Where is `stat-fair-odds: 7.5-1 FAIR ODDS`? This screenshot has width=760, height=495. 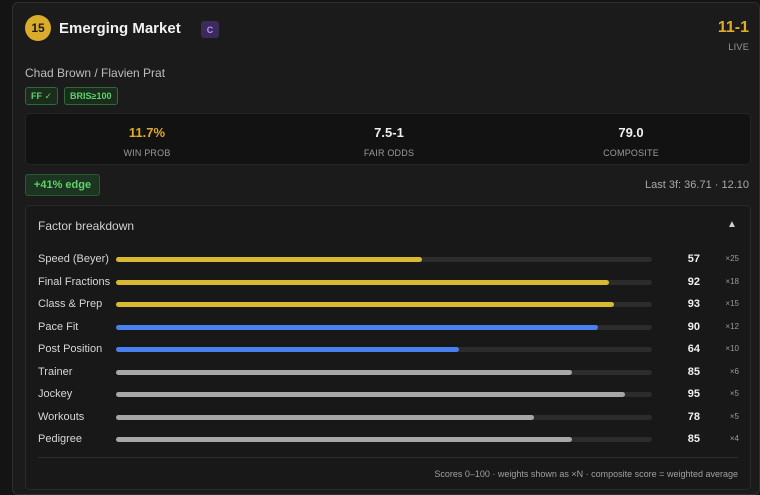 stat-fair-odds: 7.5-1 FAIR ODDS is located at coordinates (389, 140).